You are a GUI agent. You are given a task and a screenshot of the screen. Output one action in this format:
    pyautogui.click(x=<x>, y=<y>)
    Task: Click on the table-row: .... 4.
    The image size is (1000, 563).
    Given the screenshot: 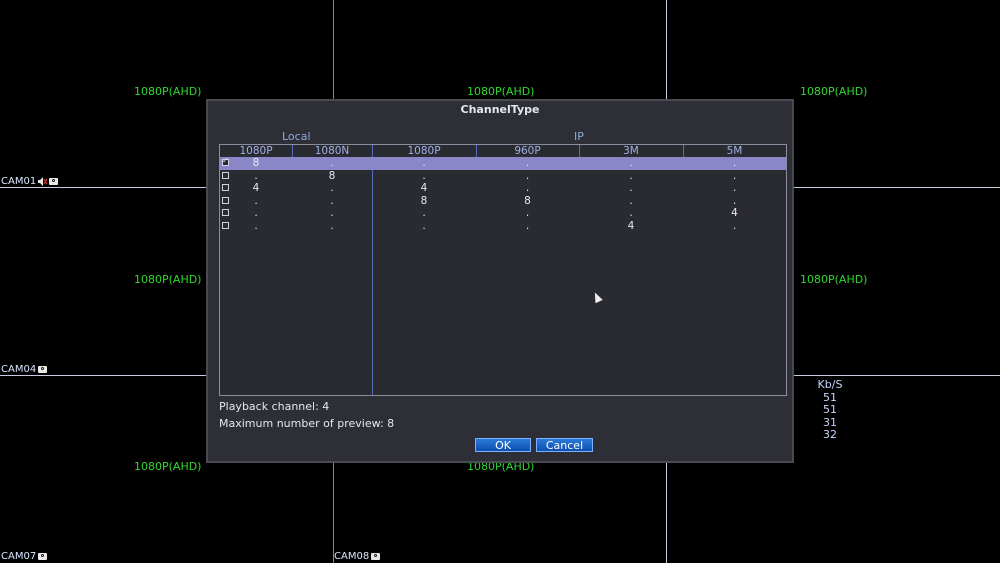 What is the action you would take?
    pyautogui.click(x=503, y=226)
    